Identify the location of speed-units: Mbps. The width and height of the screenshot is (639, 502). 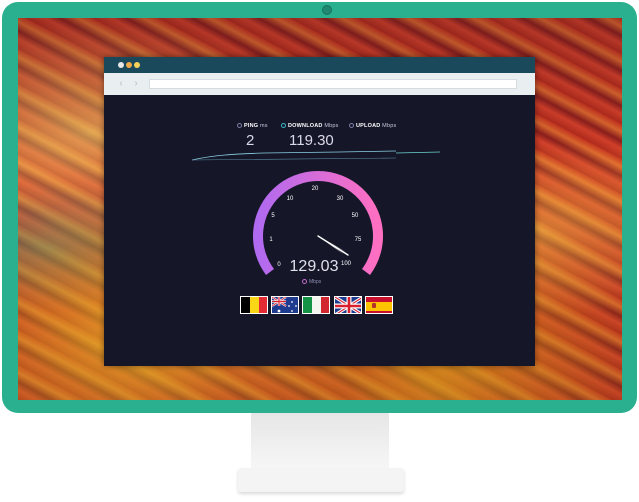
(311, 282).